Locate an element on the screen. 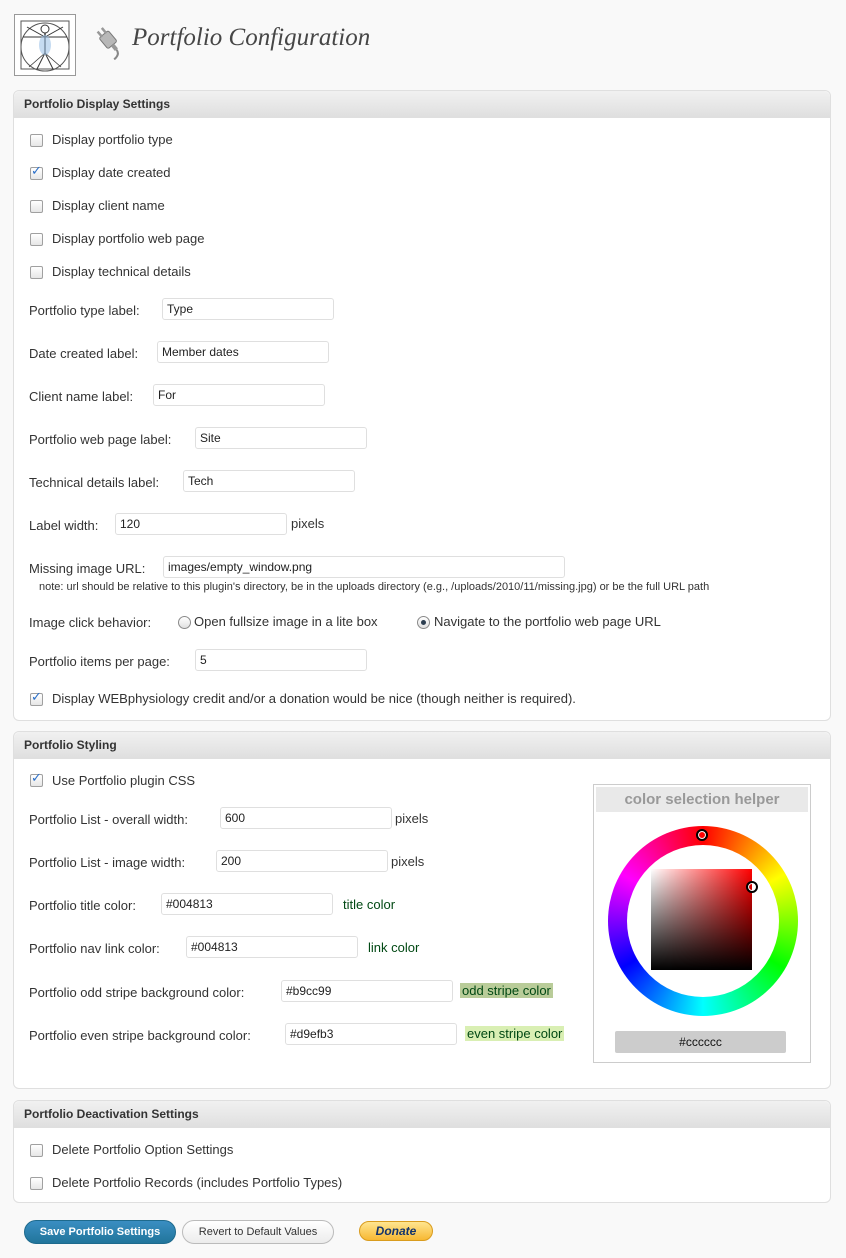 The image size is (846, 1258). image-width-unit: pixels is located at coordinates (408, 861).